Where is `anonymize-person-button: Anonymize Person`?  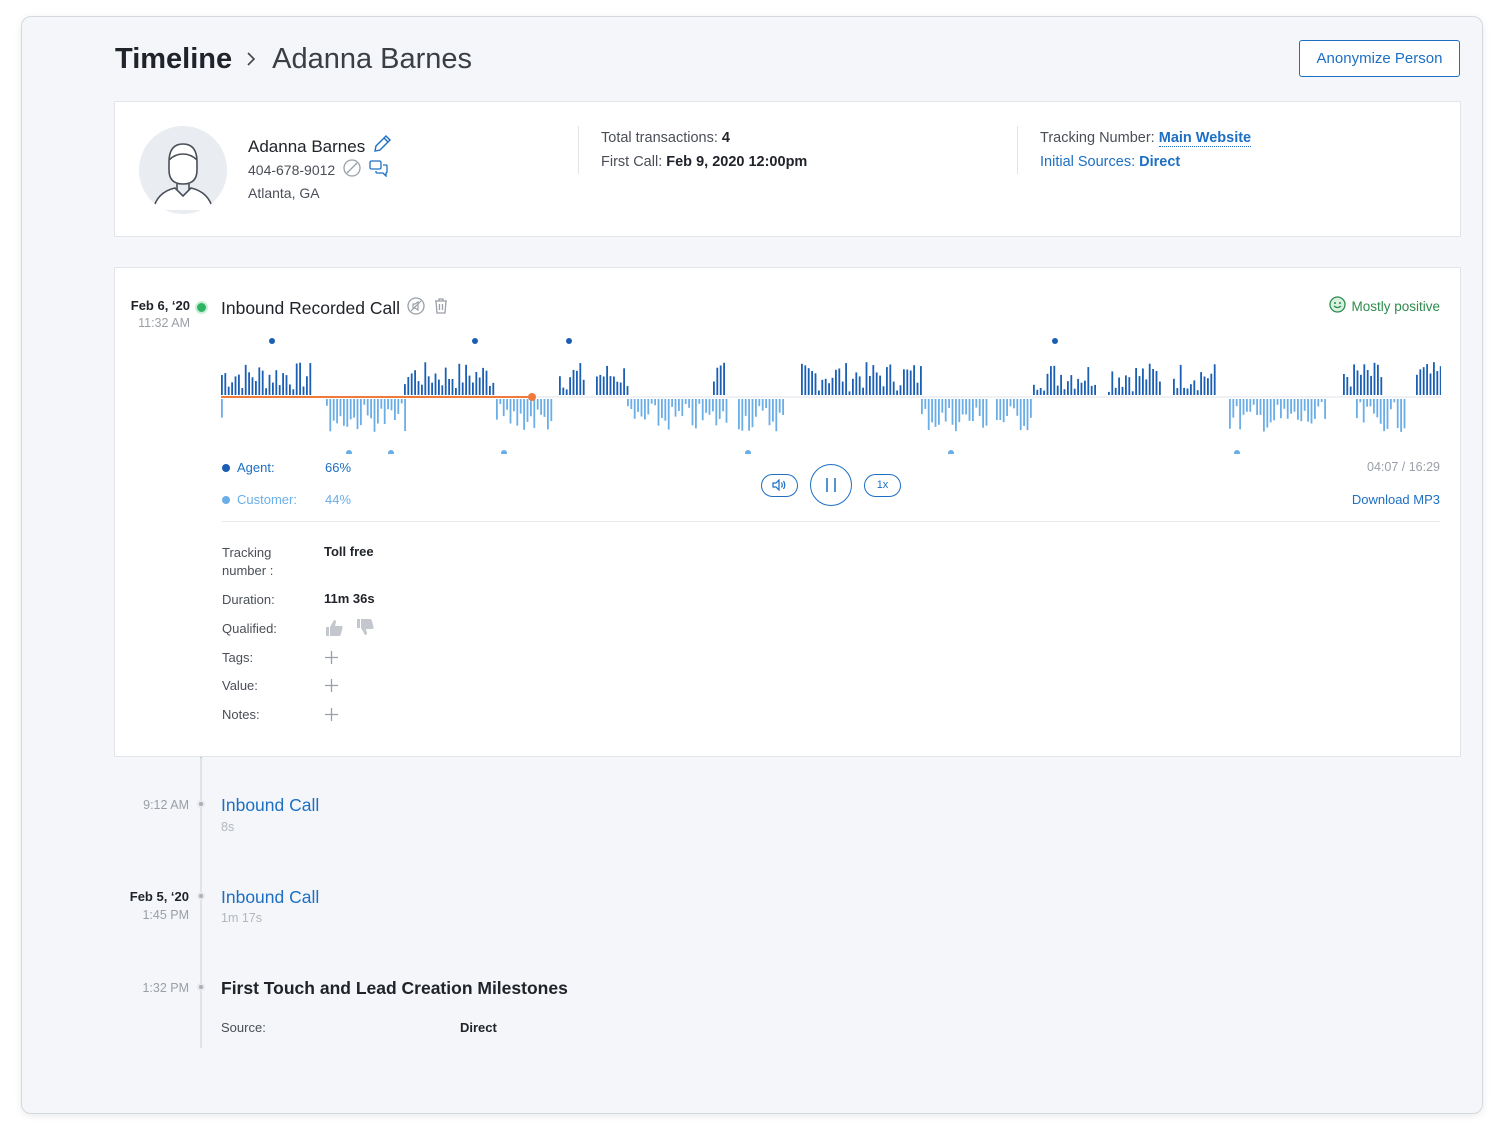
anonymize-person-button: Anonymize Person is located at coordinates (1379, 58).